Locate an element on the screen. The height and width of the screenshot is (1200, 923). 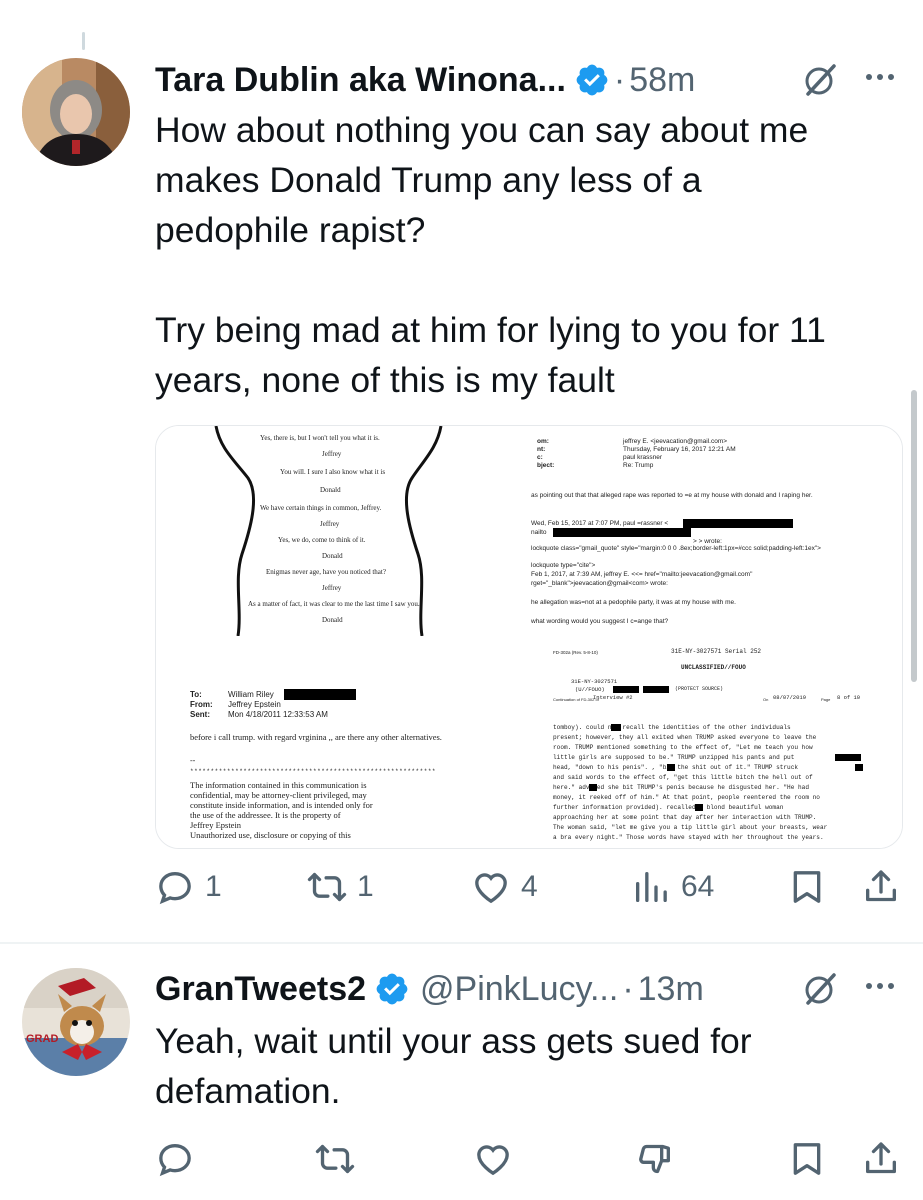
tweet-header: GranTweets2 @PinkLucy... · 13m is located at coordinates (429, 989).